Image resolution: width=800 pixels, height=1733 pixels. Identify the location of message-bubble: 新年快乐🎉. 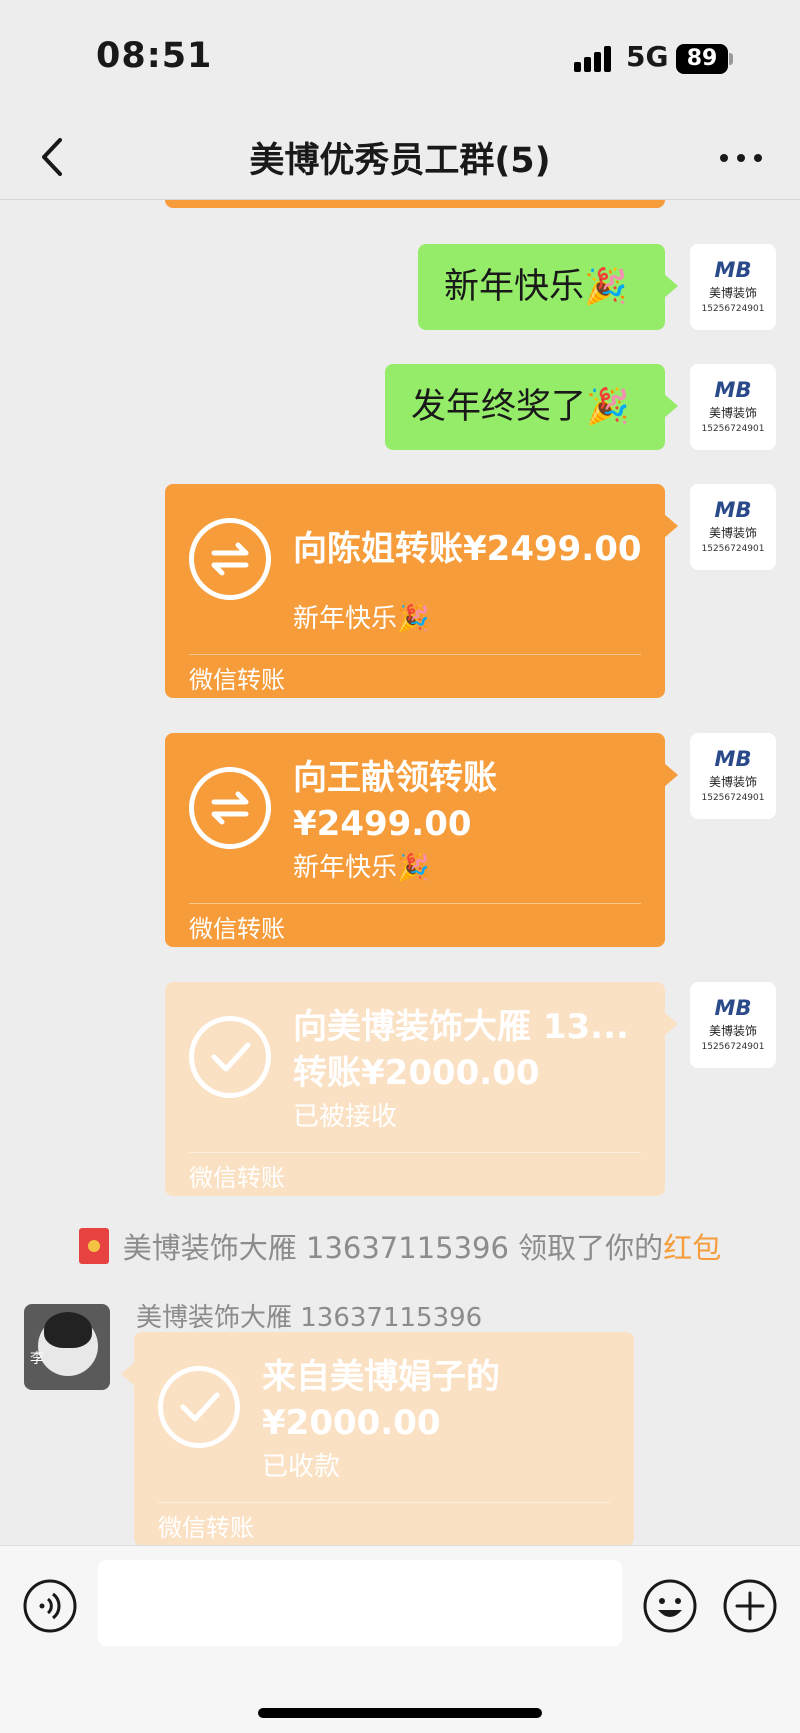
(548, 287).